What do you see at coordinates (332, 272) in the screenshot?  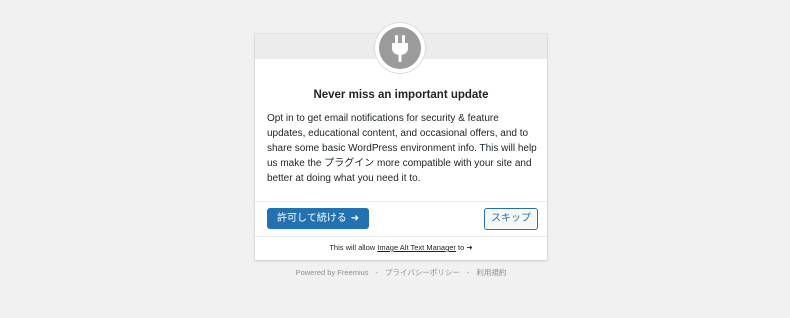 I see `powered-by-freemius-link: Powered by Freemius` at bounding box center [332, 272].